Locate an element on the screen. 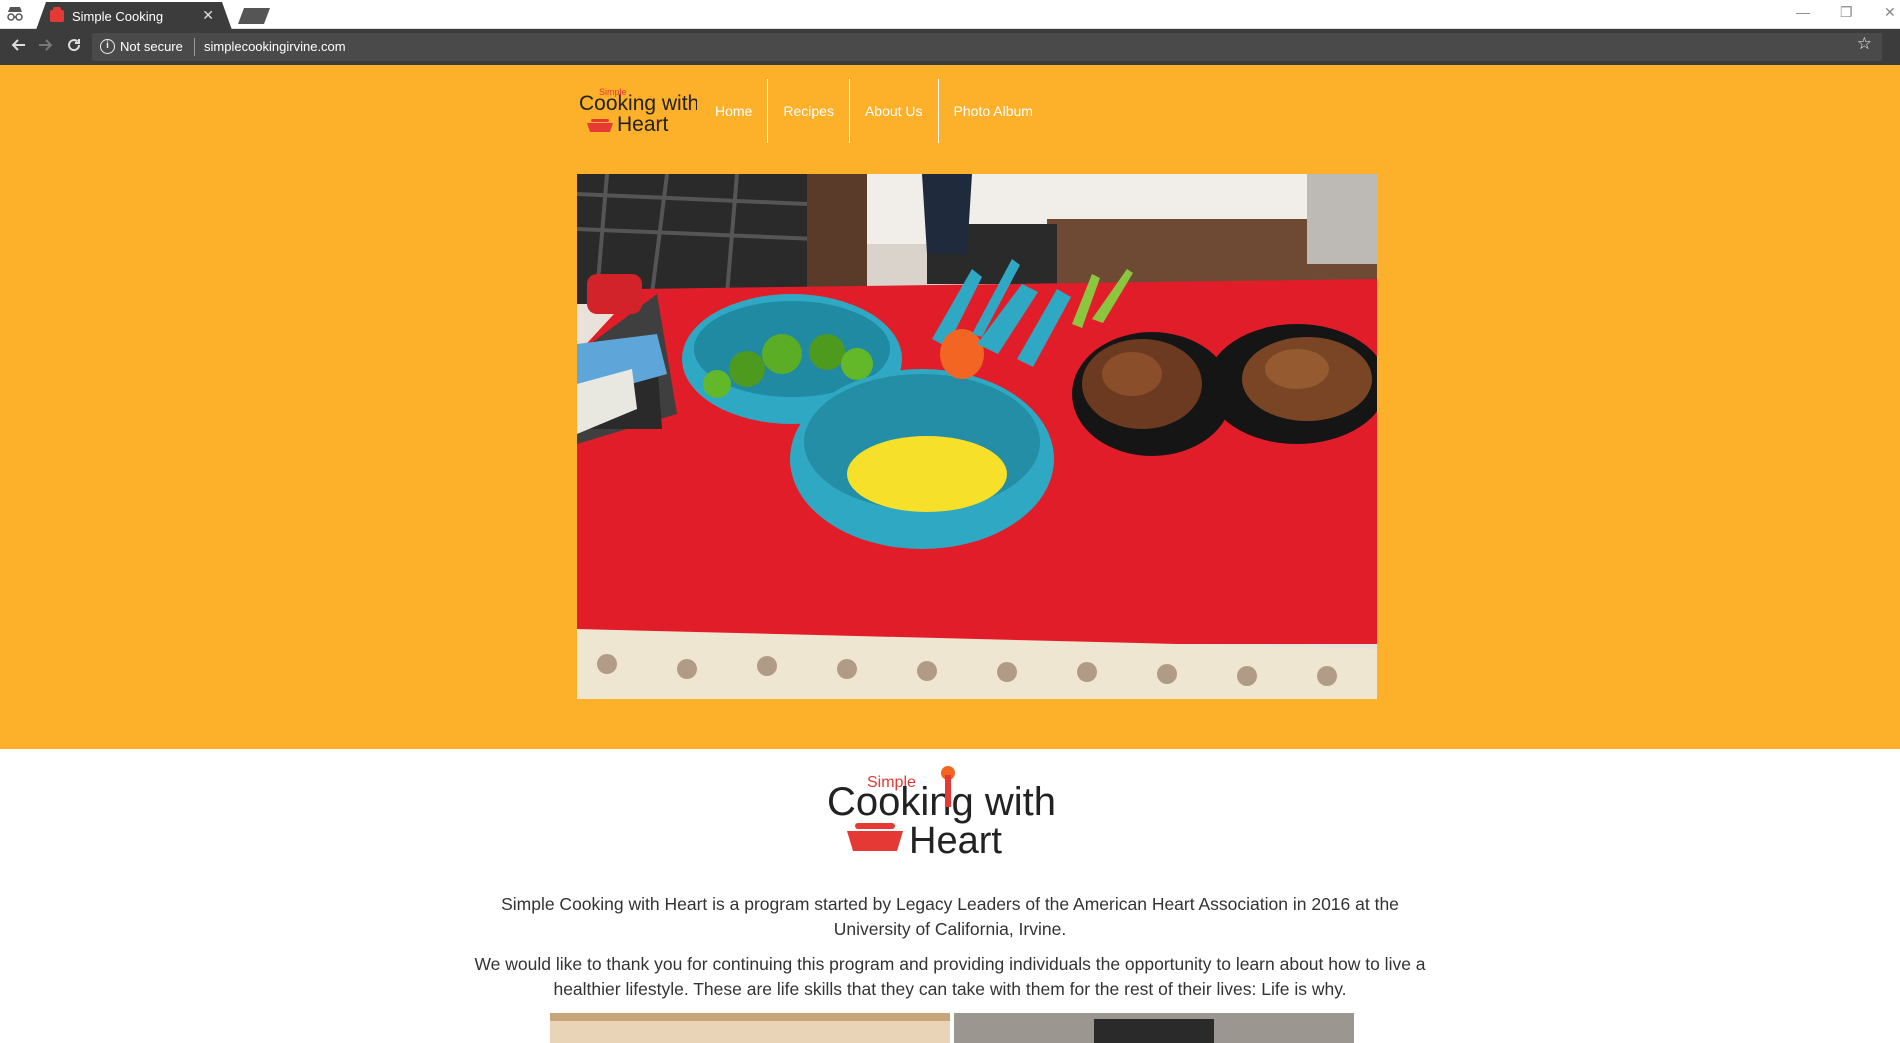  minimize-icon: — is located at coordinates (1803, 12).